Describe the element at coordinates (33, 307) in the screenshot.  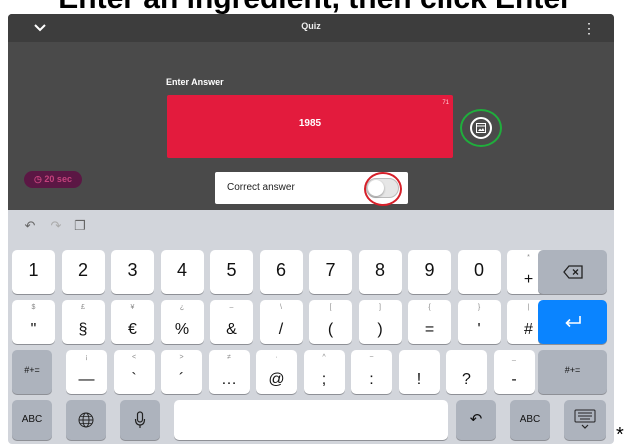
I see `key-hint: $` at that location.